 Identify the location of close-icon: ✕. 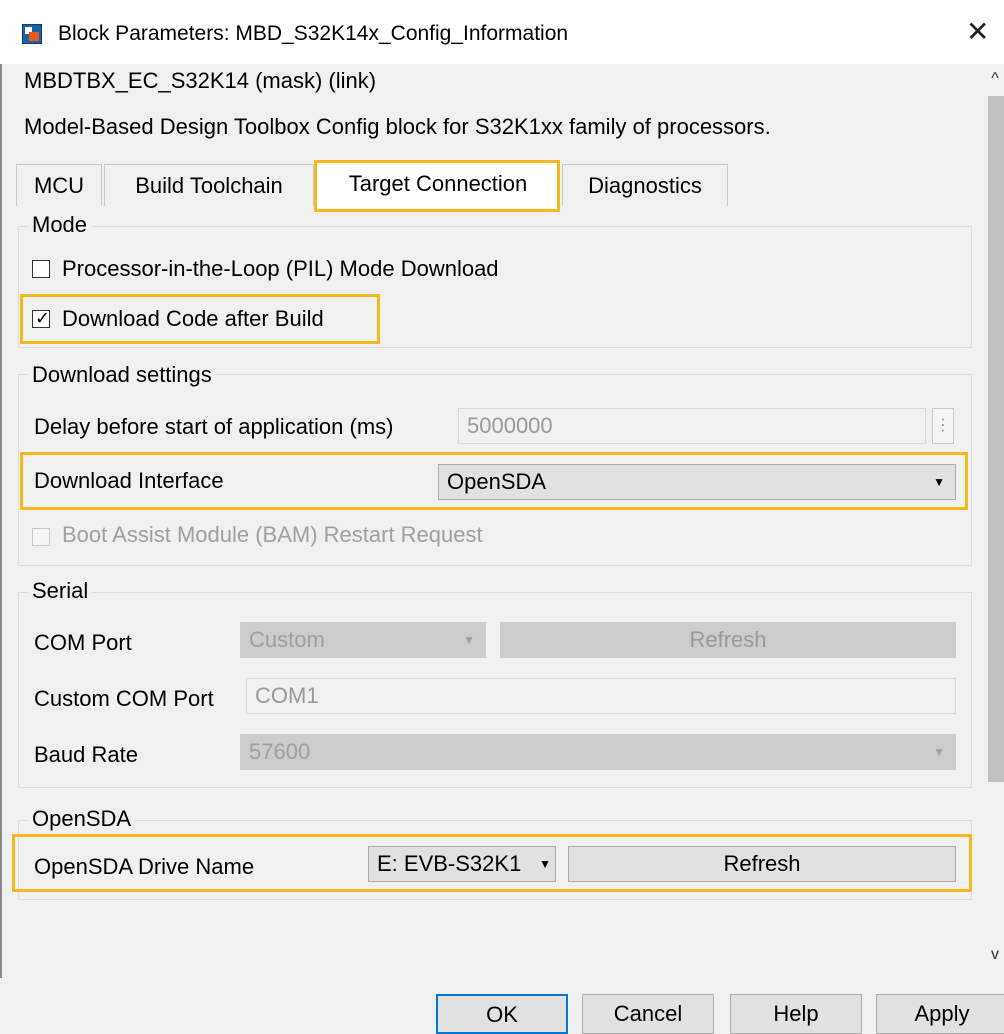
(977, 32).